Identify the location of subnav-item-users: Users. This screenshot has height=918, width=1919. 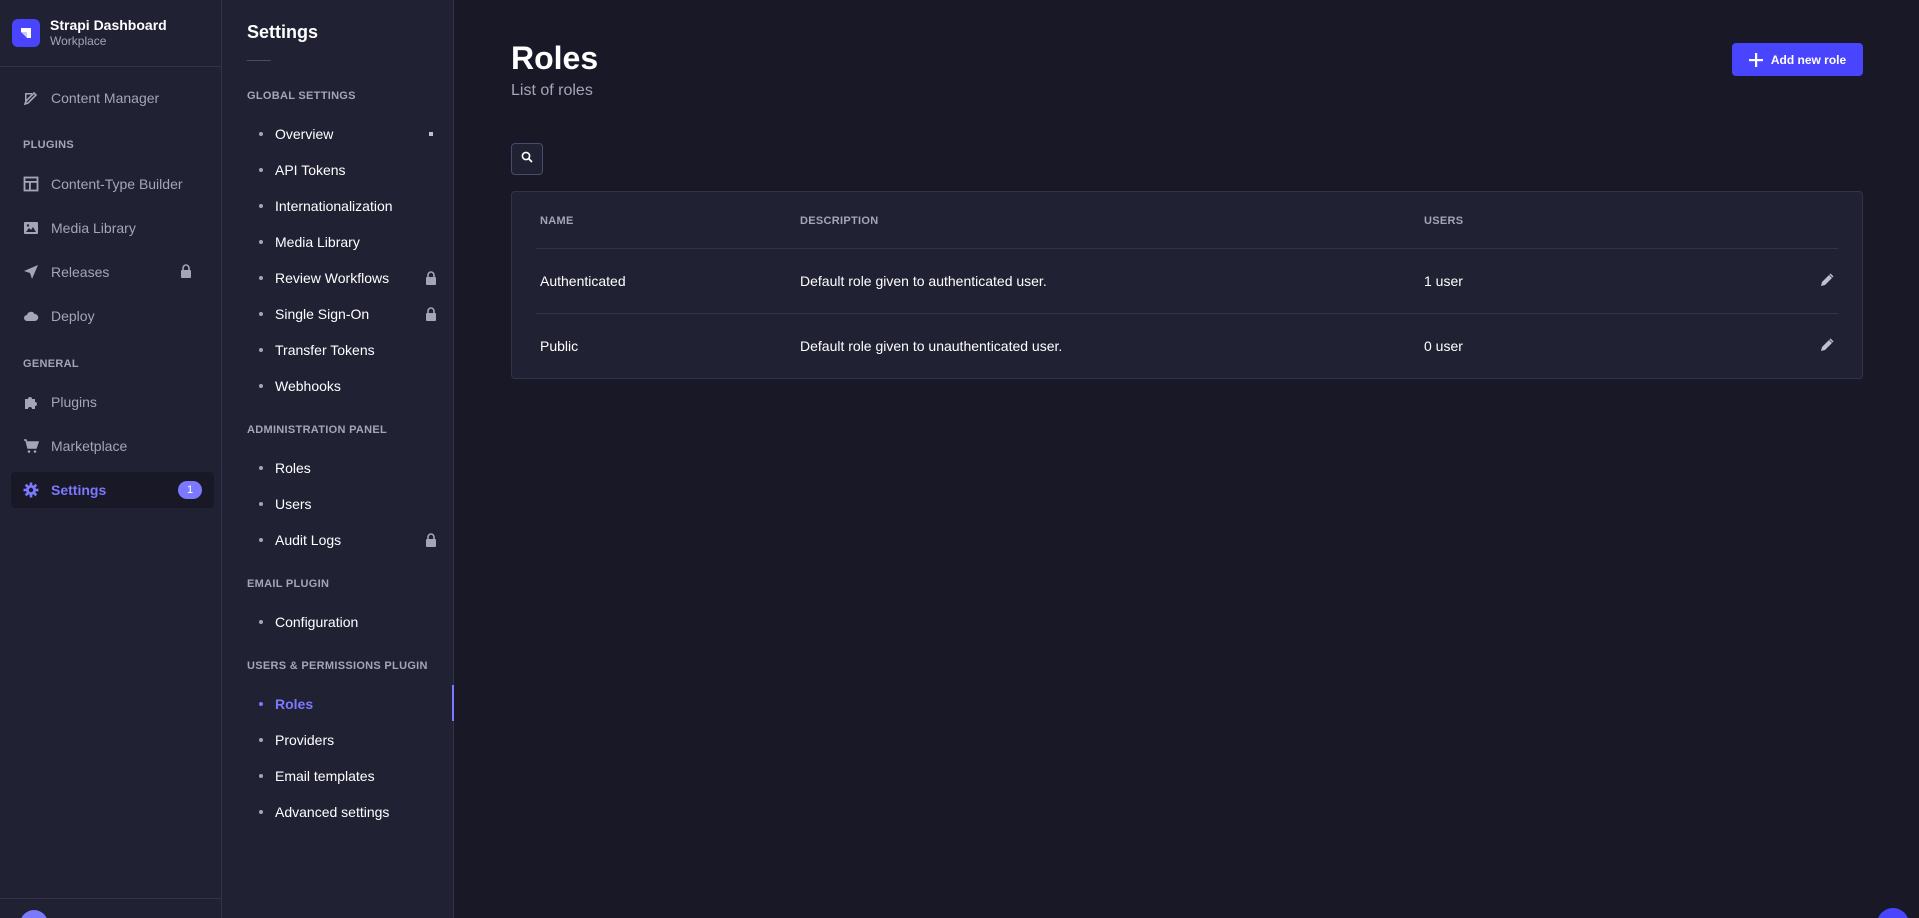
(337, 504).